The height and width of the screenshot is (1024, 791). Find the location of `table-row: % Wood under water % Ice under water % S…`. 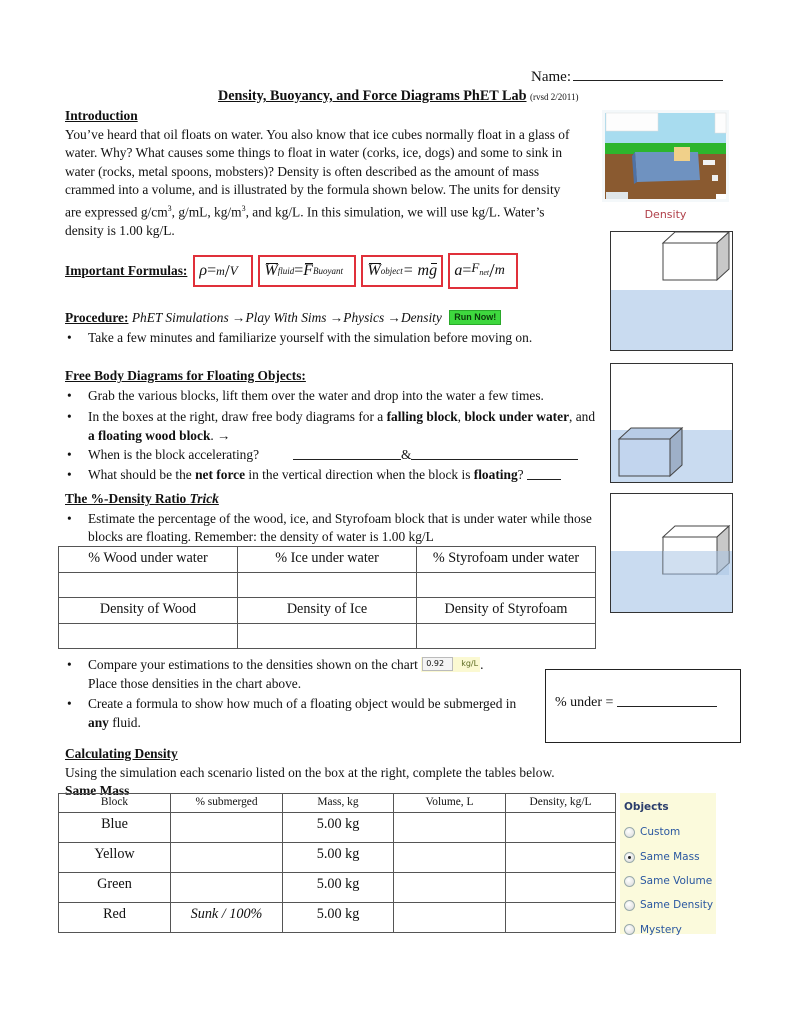

table-row: % Wood under water % Ice under water % S… is located at coordinates (327, 559).